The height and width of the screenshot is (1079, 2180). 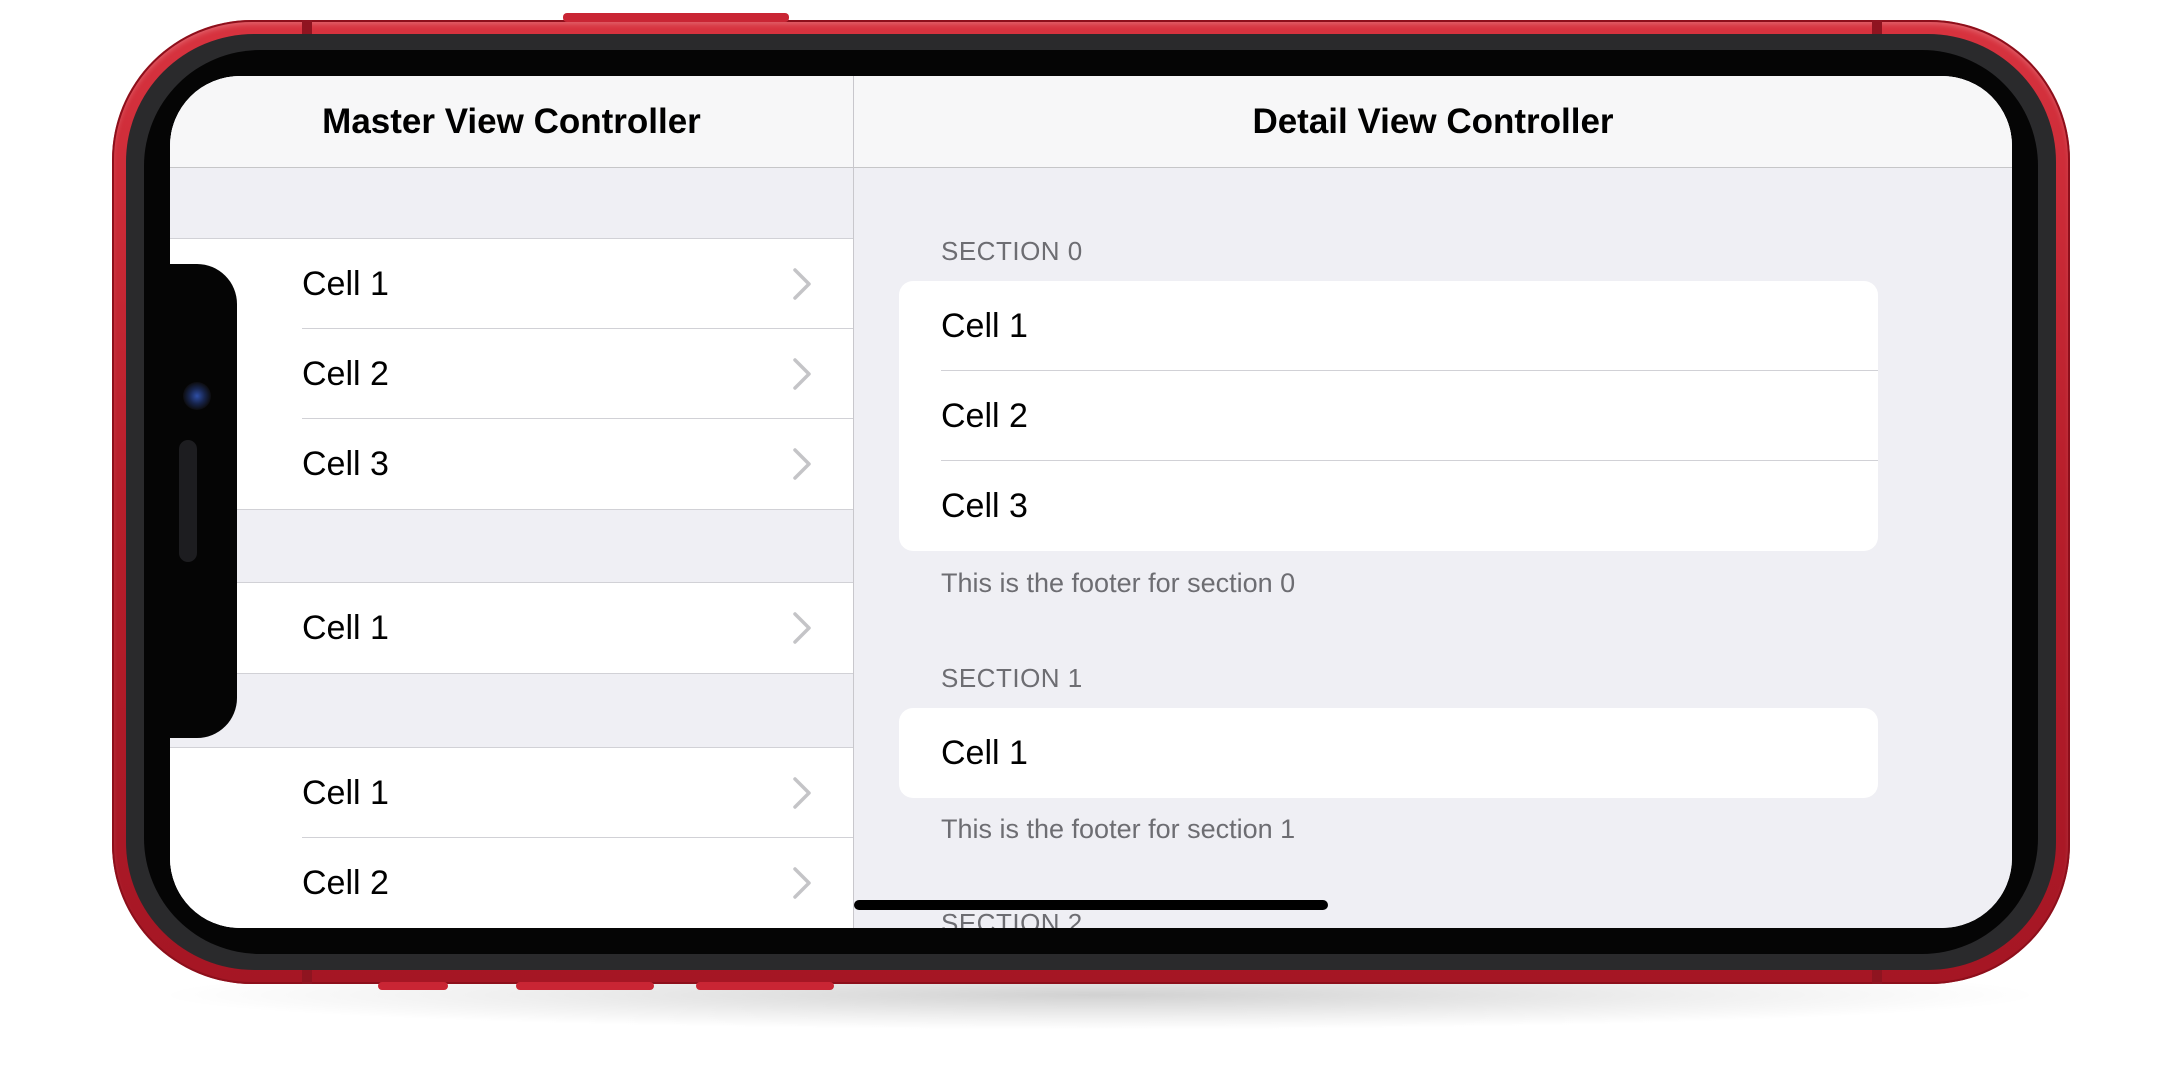 I want to click on mute-switch, so click(x=413, y=986).